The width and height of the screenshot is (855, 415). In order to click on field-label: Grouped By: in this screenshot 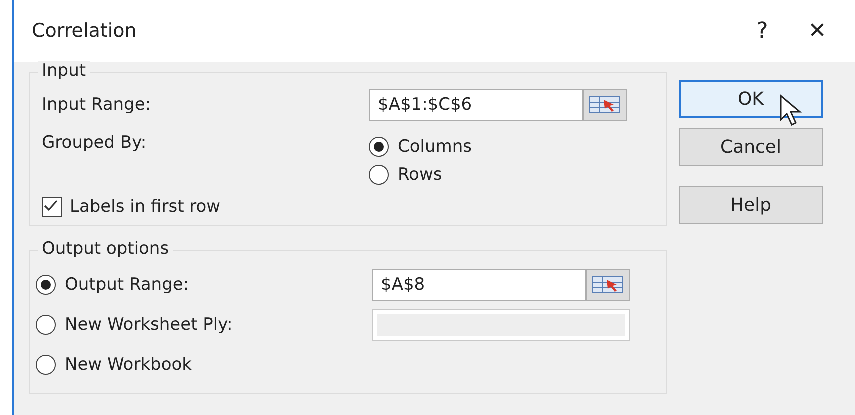, I will do `click(95, 143)`.